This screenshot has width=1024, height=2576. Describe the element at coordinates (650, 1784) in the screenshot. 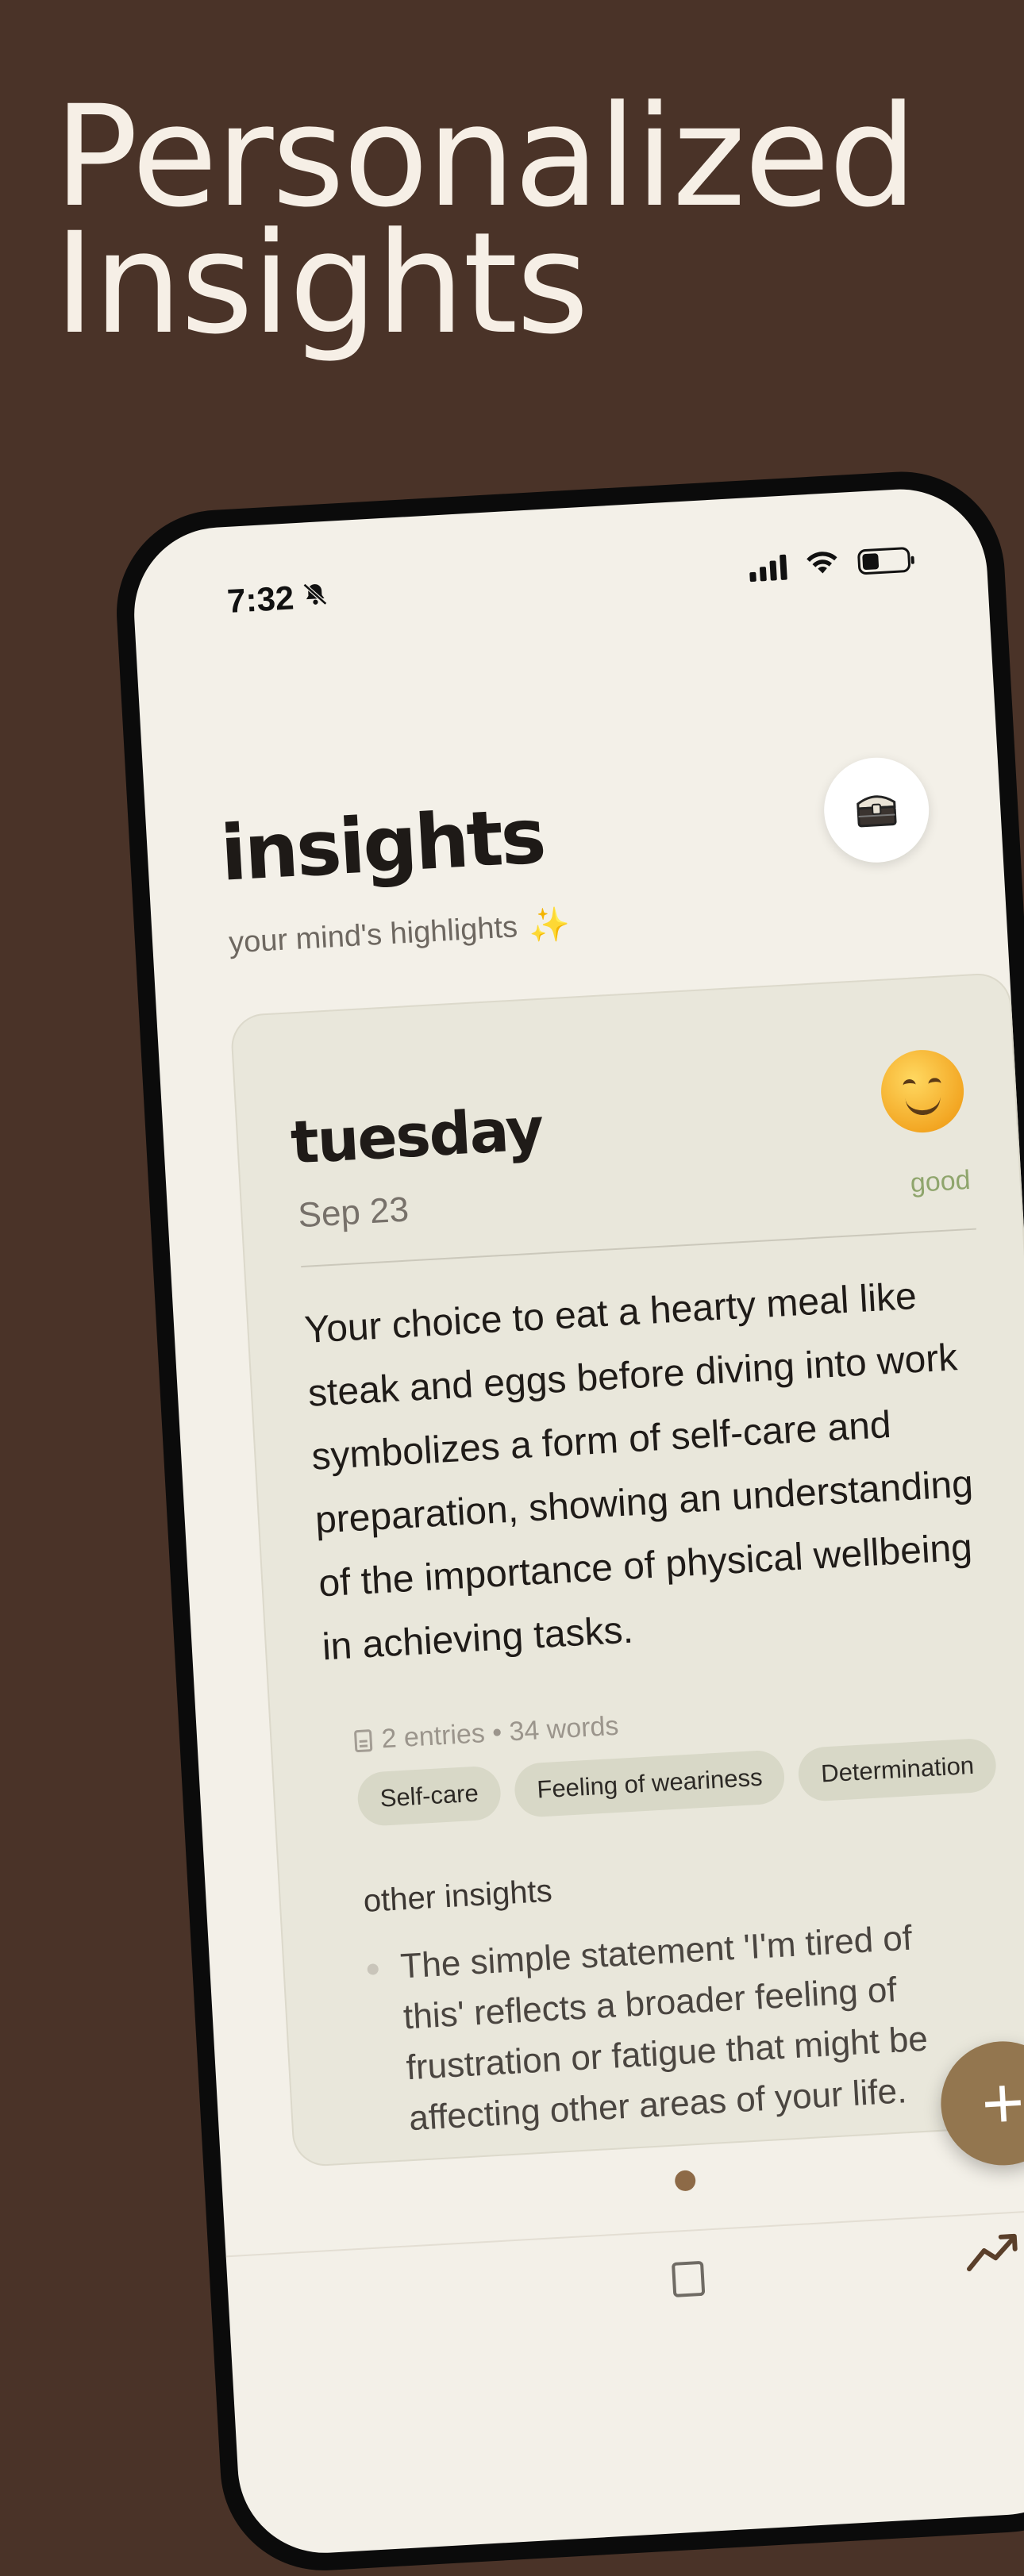

I see `tag-chip: Feeling of weariness` at that location.